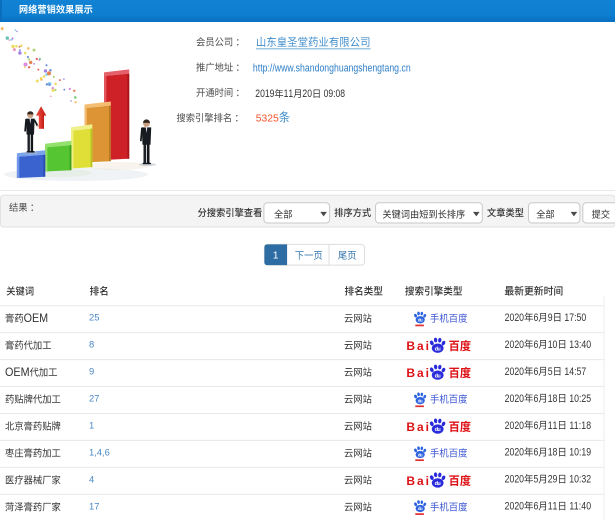 The height and width of the screenshot is (520, 615). What do you see at coordinates (579, 480) in the screenshot?
I see `svg-text: 10:32` at bounding box center [579, 480].